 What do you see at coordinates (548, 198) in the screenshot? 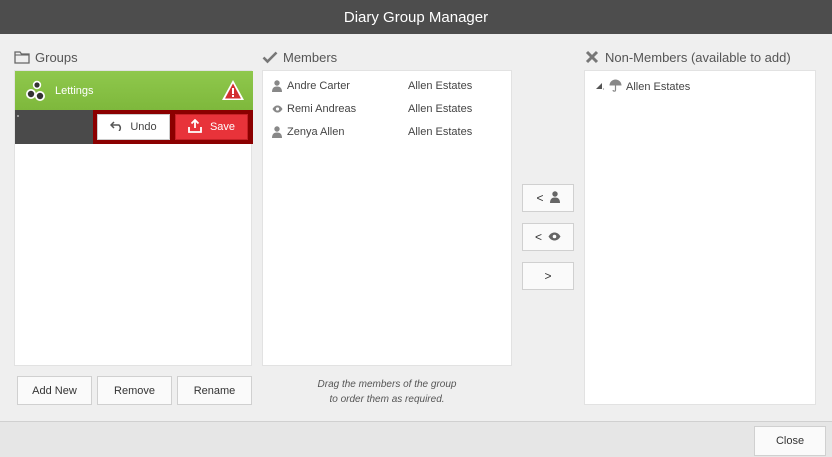
I see `add-member-button: <` at bounding box center [548, 198].